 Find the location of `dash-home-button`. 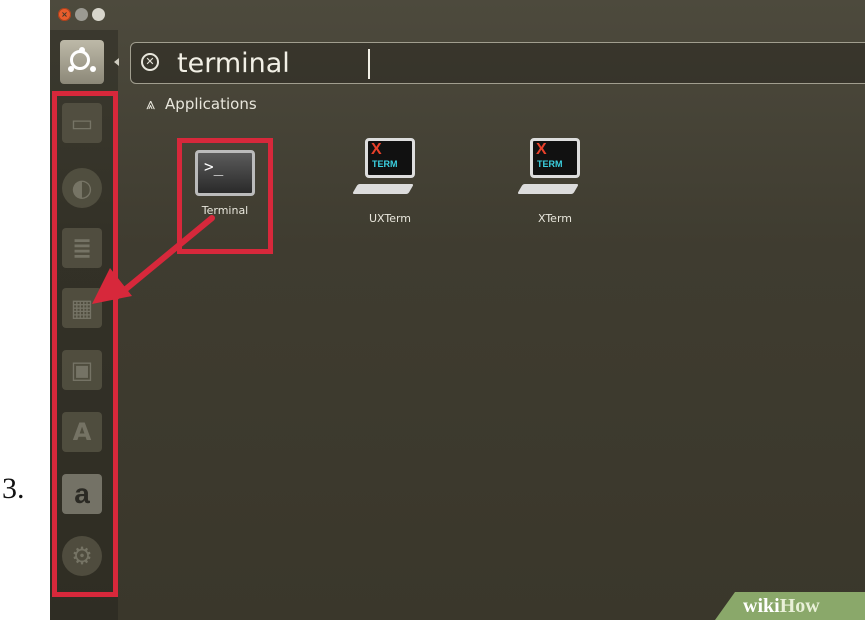

dash-home-button is located at coordinates (82, 62).